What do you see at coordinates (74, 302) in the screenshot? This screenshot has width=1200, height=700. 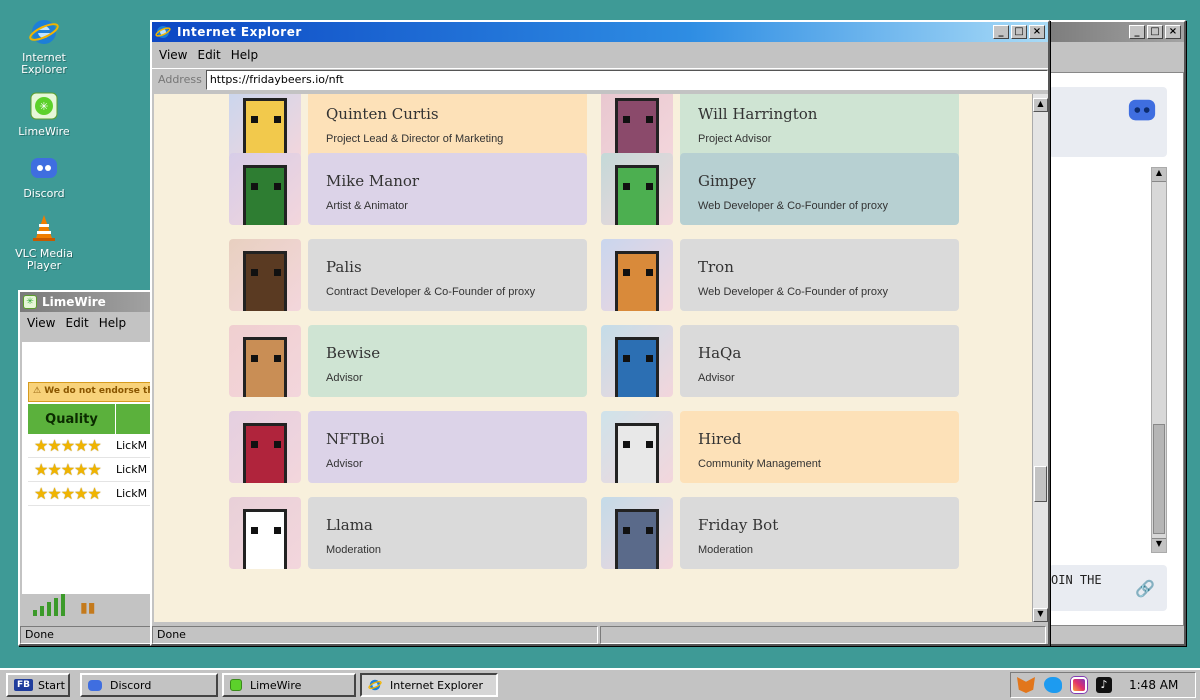 I see `limewire-title: LimeWire` at bounding box center [74, 302].